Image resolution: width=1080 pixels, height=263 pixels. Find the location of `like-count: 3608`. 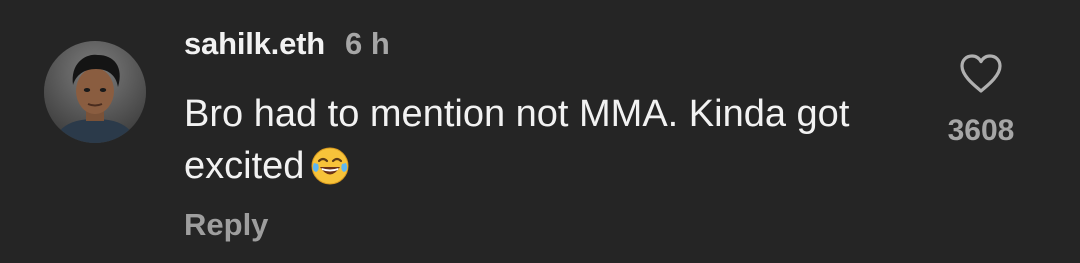

like-count: 3608 is located at coordinates (981, 130).